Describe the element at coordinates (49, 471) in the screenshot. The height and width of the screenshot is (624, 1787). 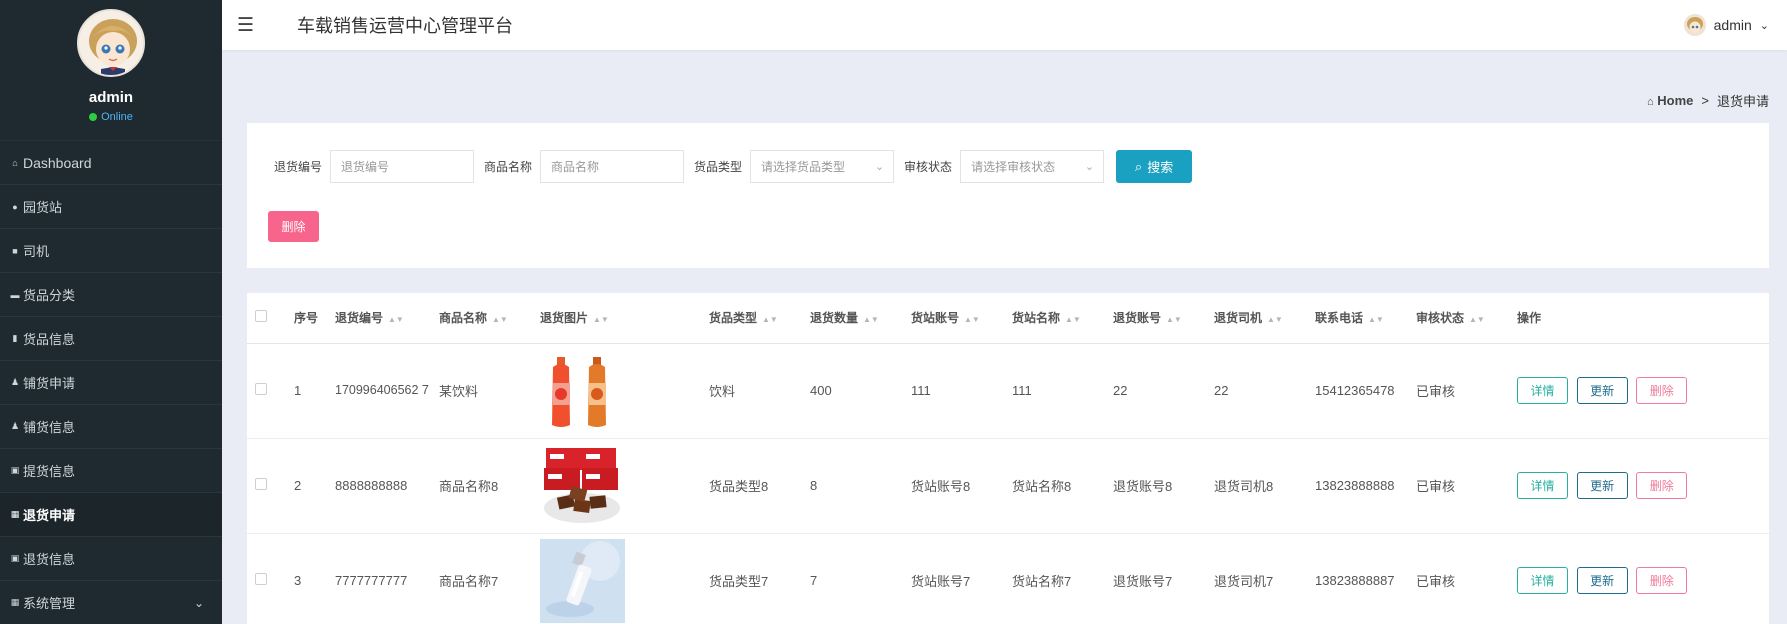
I see `sidebar-item-label: 提货信息` at that location.